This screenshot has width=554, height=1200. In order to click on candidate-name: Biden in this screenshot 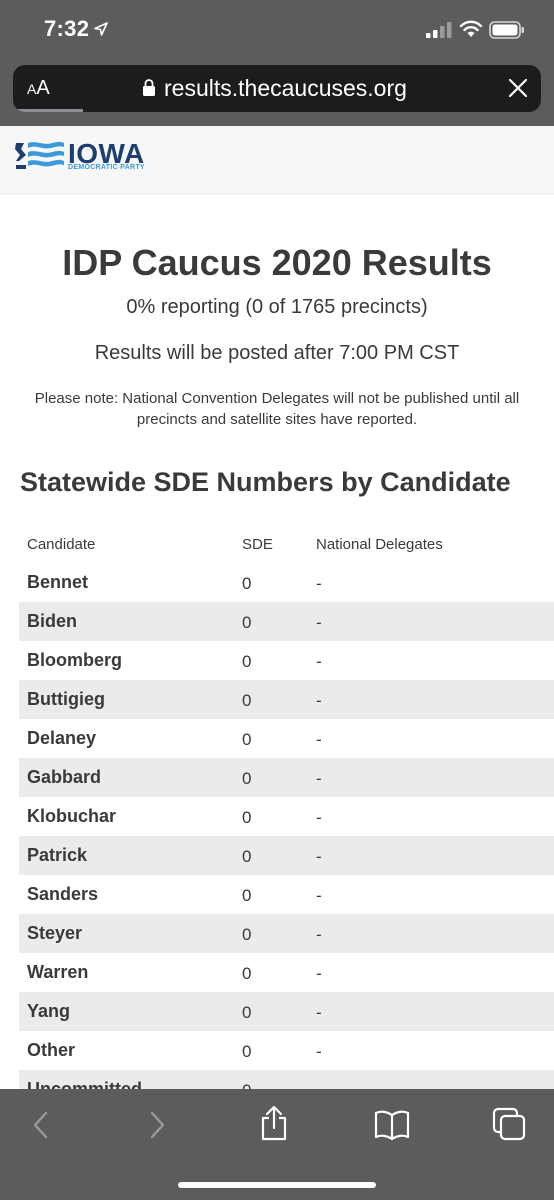, I will do `click(52, 621)`.